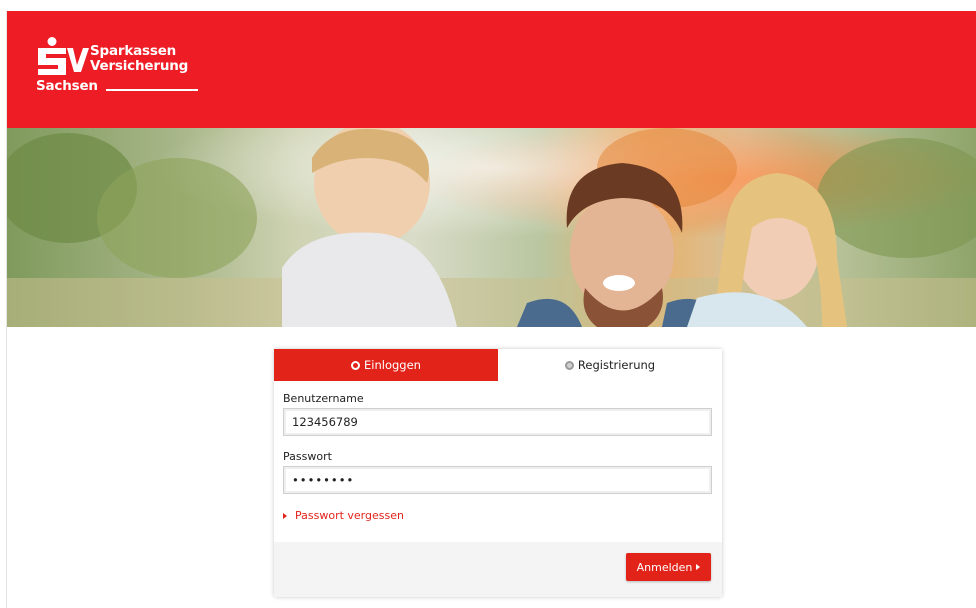  What do you see at coordinates (569, 365) in the screenshot?
I see `radio-inactive-icon` at bounding box center [569, 365].